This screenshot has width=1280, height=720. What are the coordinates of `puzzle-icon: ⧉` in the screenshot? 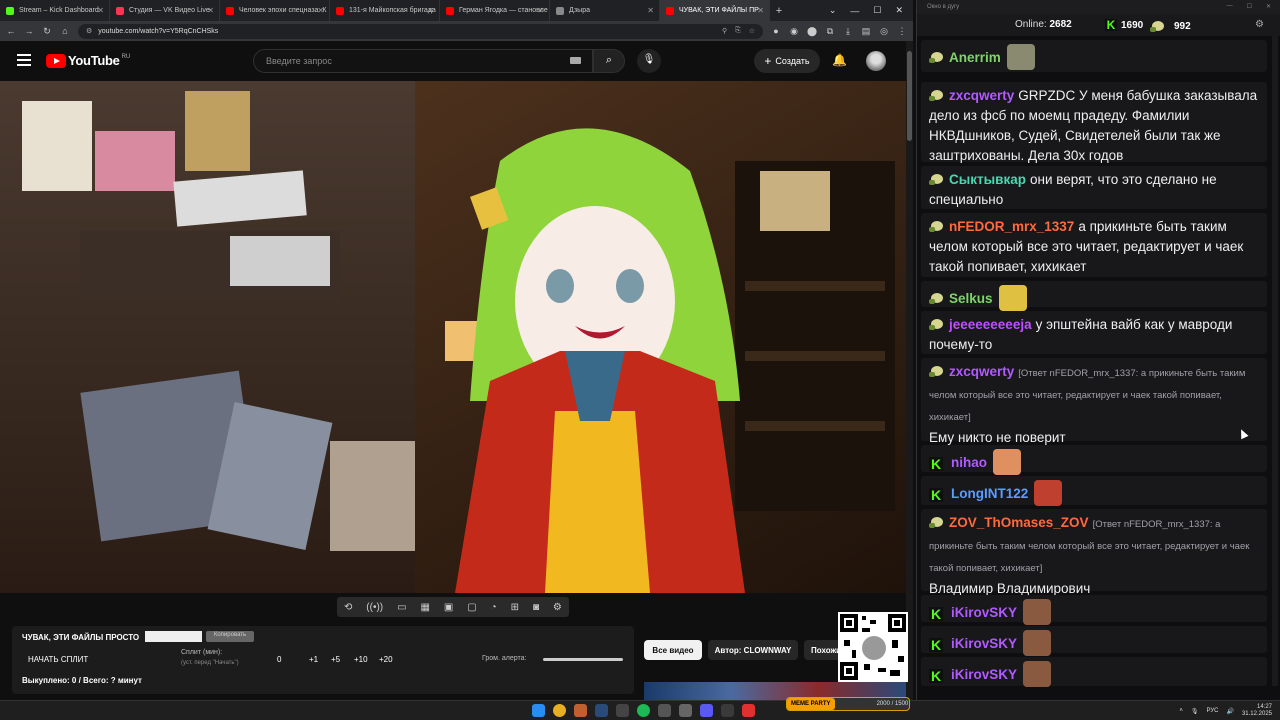 It's located at (830, 31).